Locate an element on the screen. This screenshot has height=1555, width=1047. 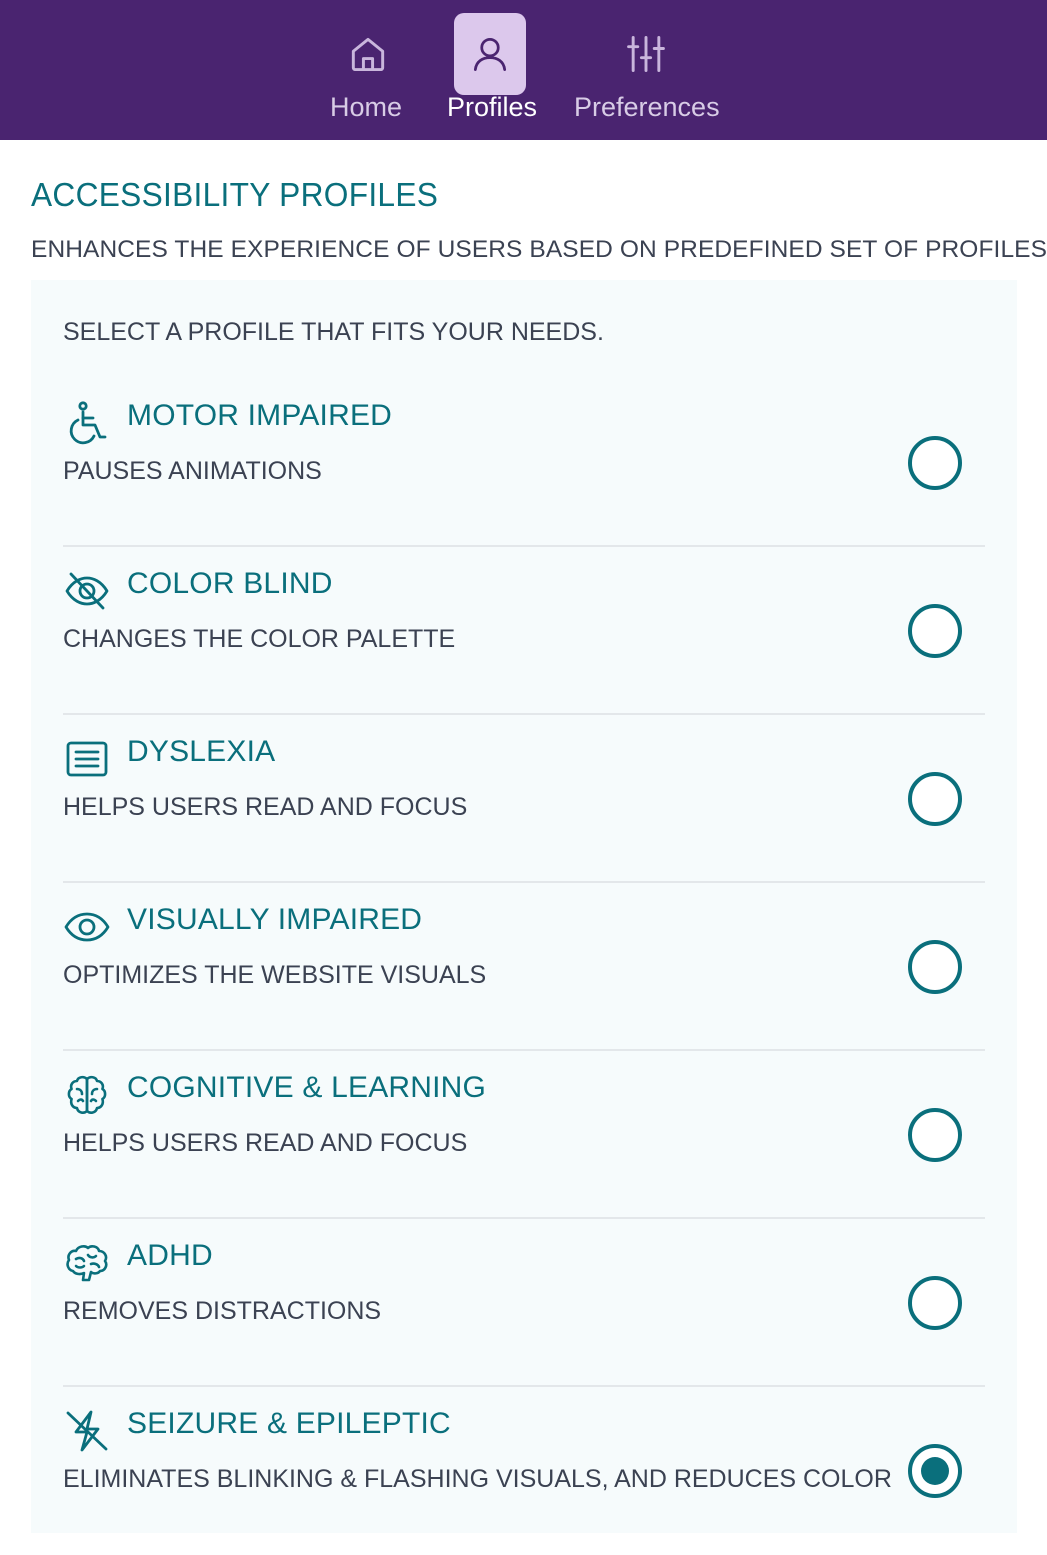
profile-title: SEIZURE & EPILEPTIC is located at coordinates (289, 1423).